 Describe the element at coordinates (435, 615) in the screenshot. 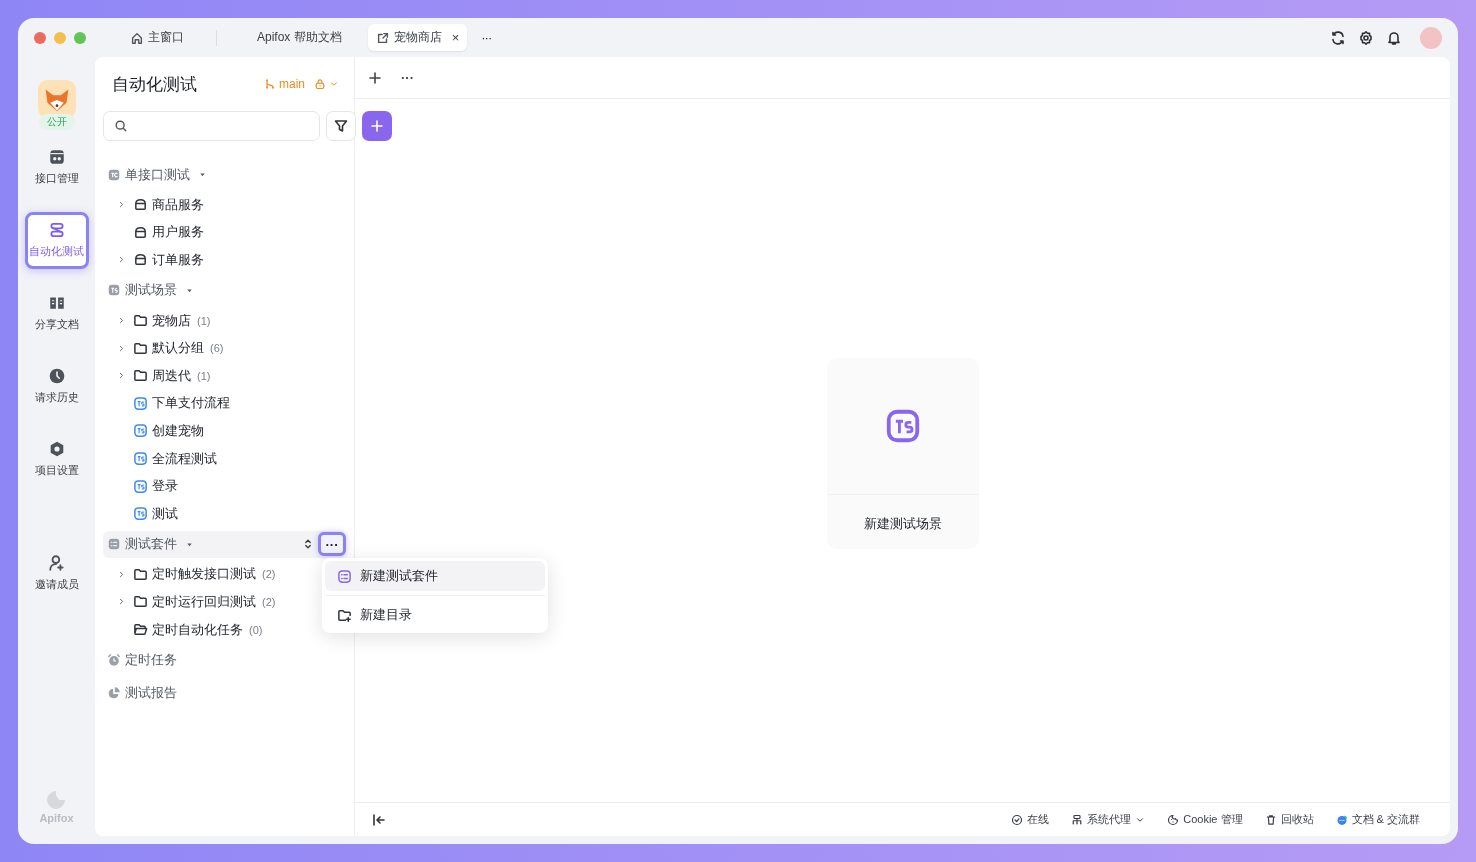

I see `menu-item: 新建目录` at that location.